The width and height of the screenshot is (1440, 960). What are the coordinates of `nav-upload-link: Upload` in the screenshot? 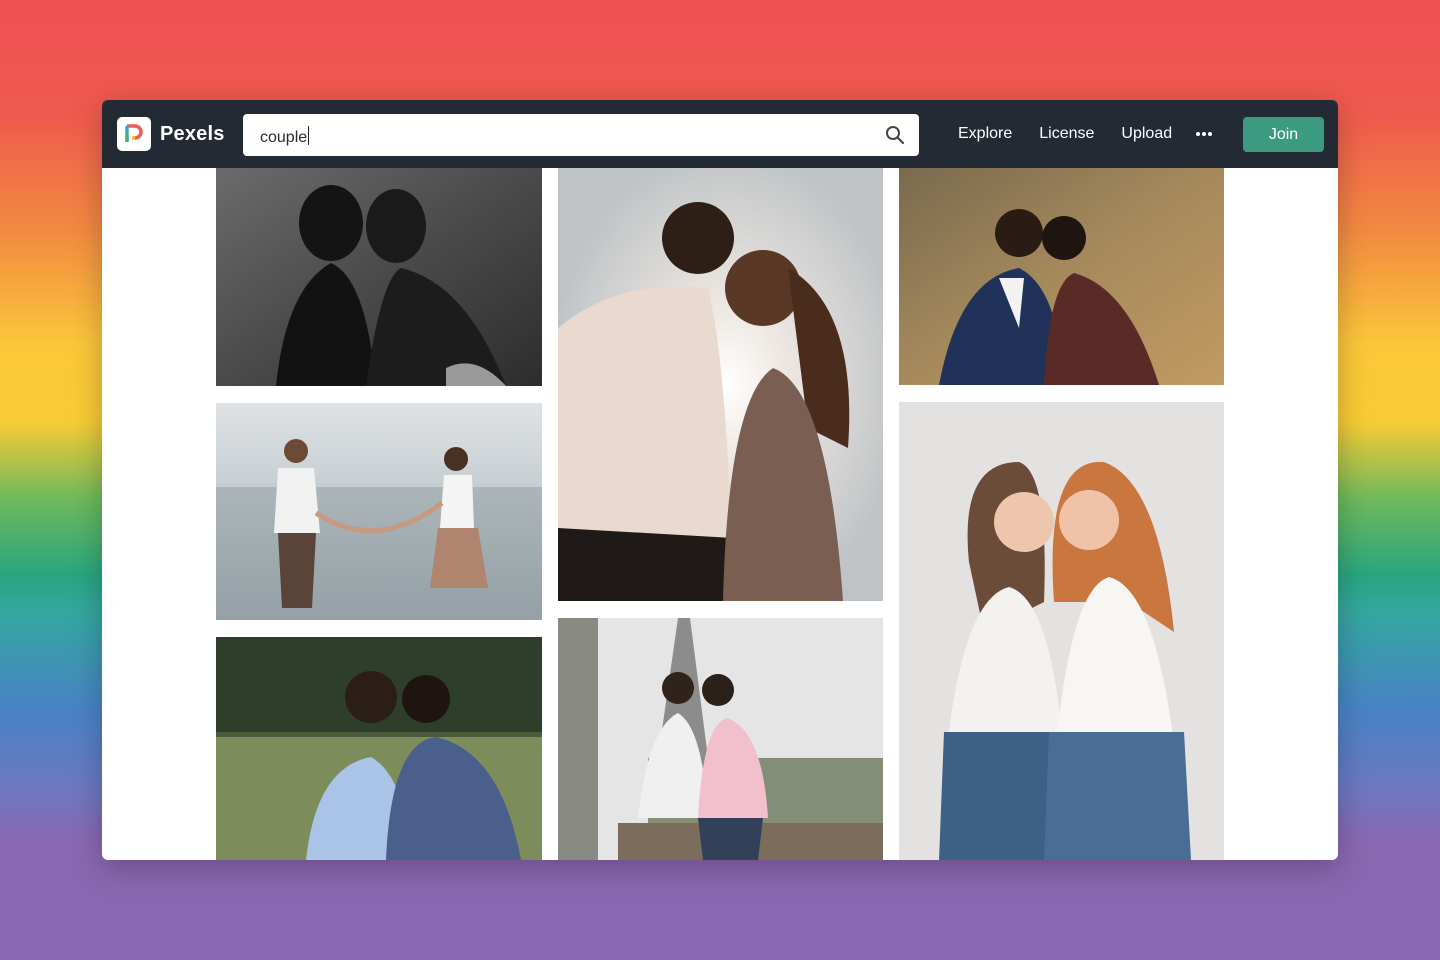 It's located at (1146, 134).